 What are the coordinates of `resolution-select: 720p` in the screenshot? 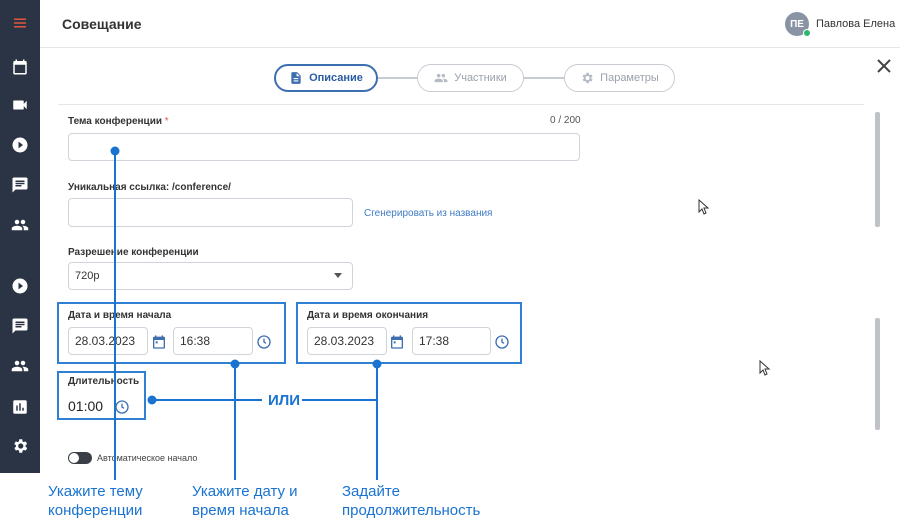 It's located at (210, 276).